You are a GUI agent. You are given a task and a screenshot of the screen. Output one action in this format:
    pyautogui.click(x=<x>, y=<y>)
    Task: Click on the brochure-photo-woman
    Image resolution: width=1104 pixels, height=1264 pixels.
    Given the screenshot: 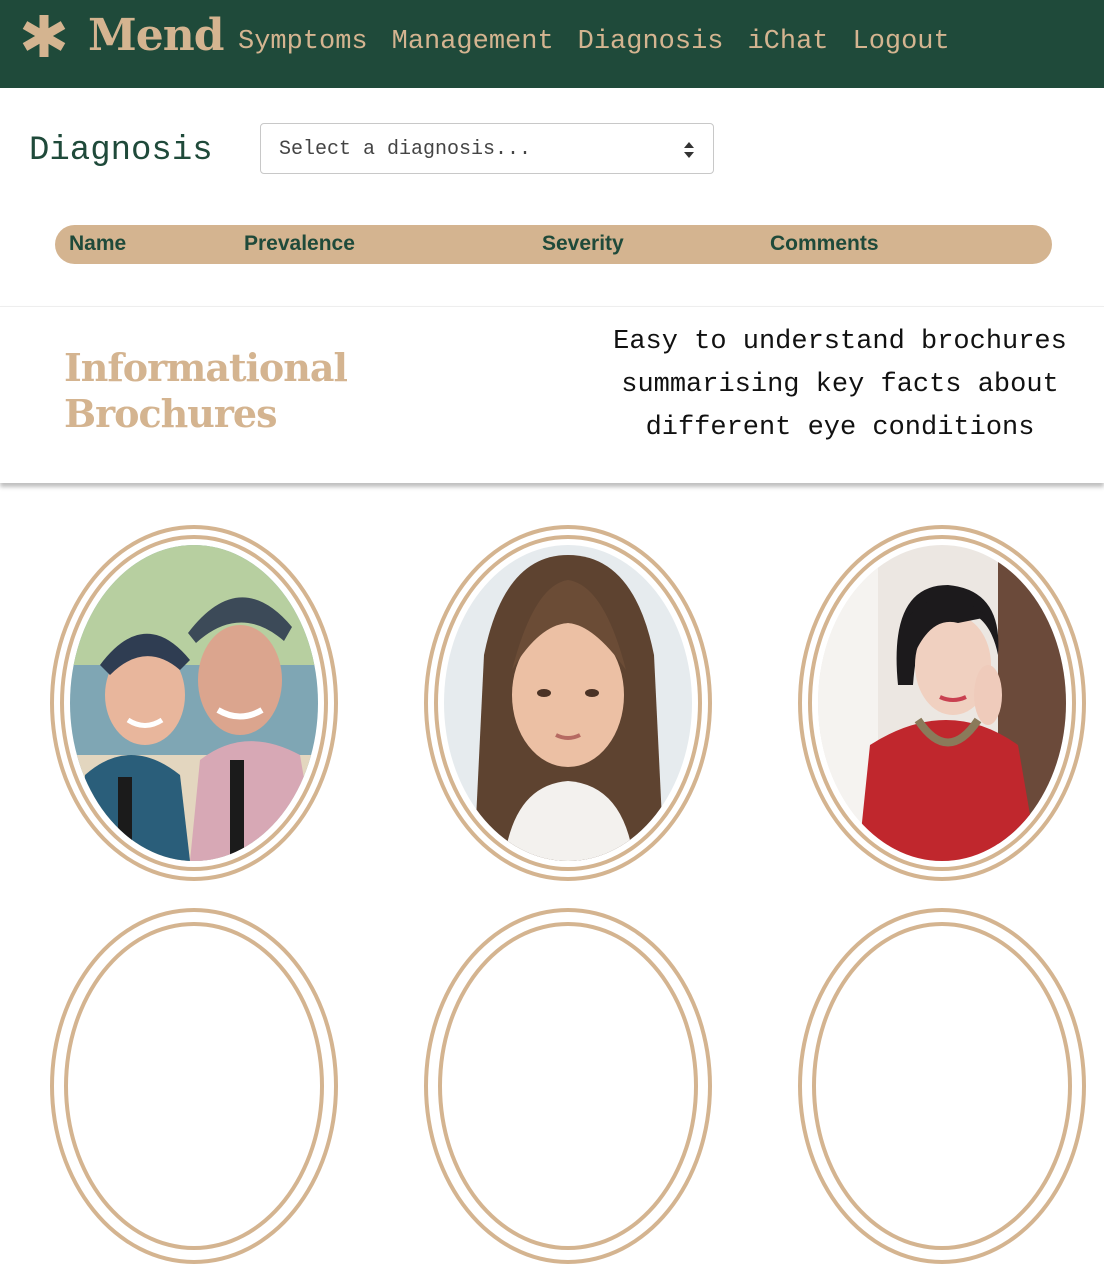 What is the action you would take?
    pyautogui.click(x=942, y=703)
    